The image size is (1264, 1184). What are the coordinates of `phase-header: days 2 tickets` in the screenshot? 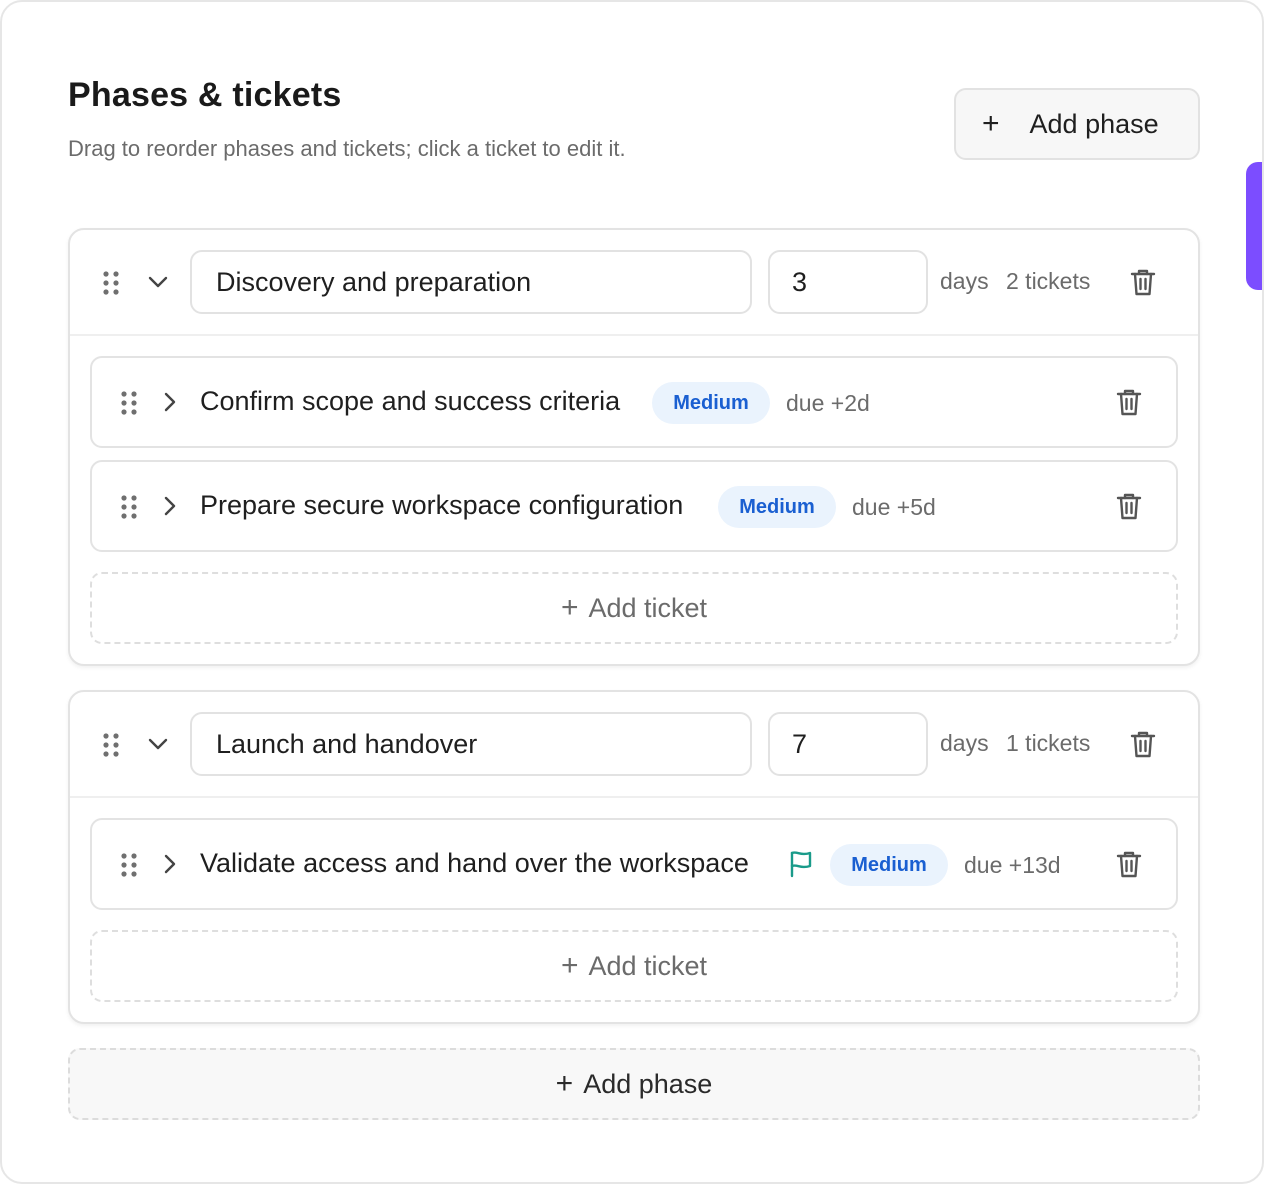 It's located at (634, 283).